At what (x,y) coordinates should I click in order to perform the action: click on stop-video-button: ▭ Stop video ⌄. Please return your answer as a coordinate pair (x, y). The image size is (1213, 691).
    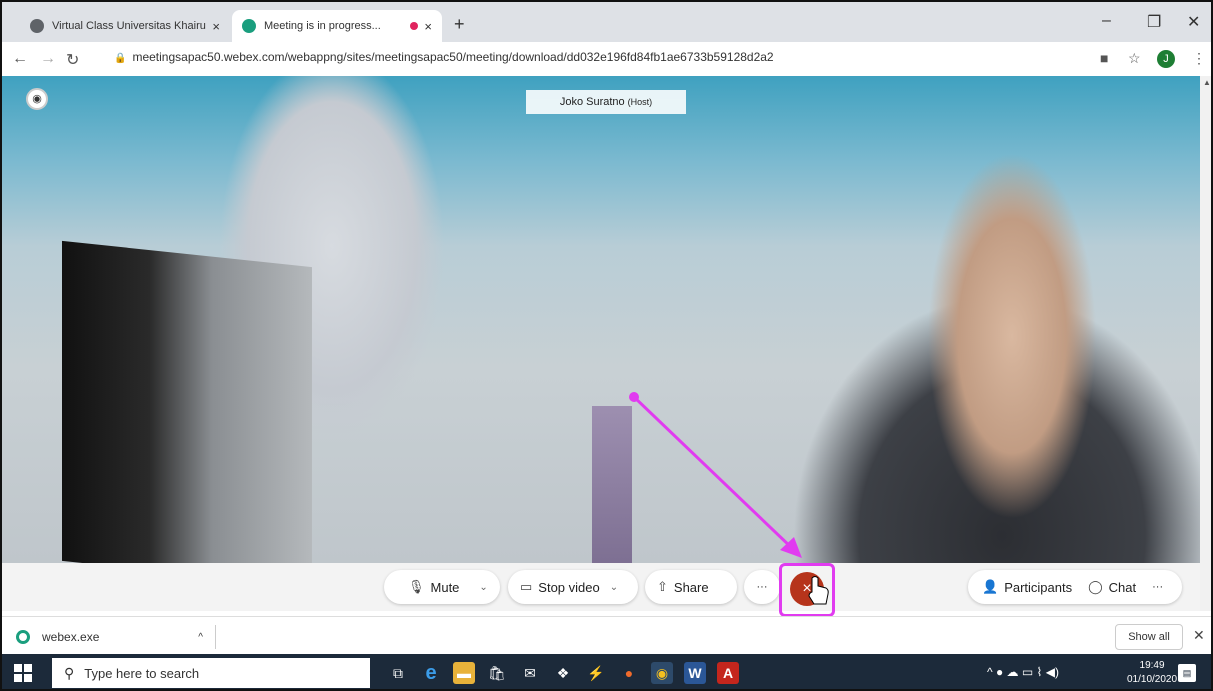
    Looking at the image, I should click on (573, 587).